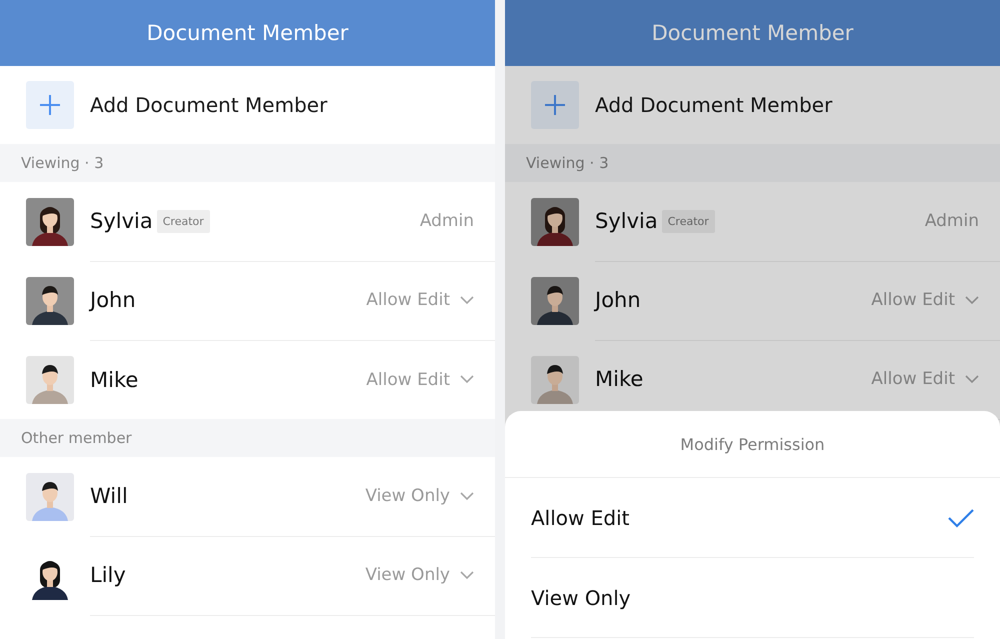  What do you see at coordinates (752, 444) in the screenshot?
I see `sheet-title: Modify Permission` at bounding box center [752, 444].